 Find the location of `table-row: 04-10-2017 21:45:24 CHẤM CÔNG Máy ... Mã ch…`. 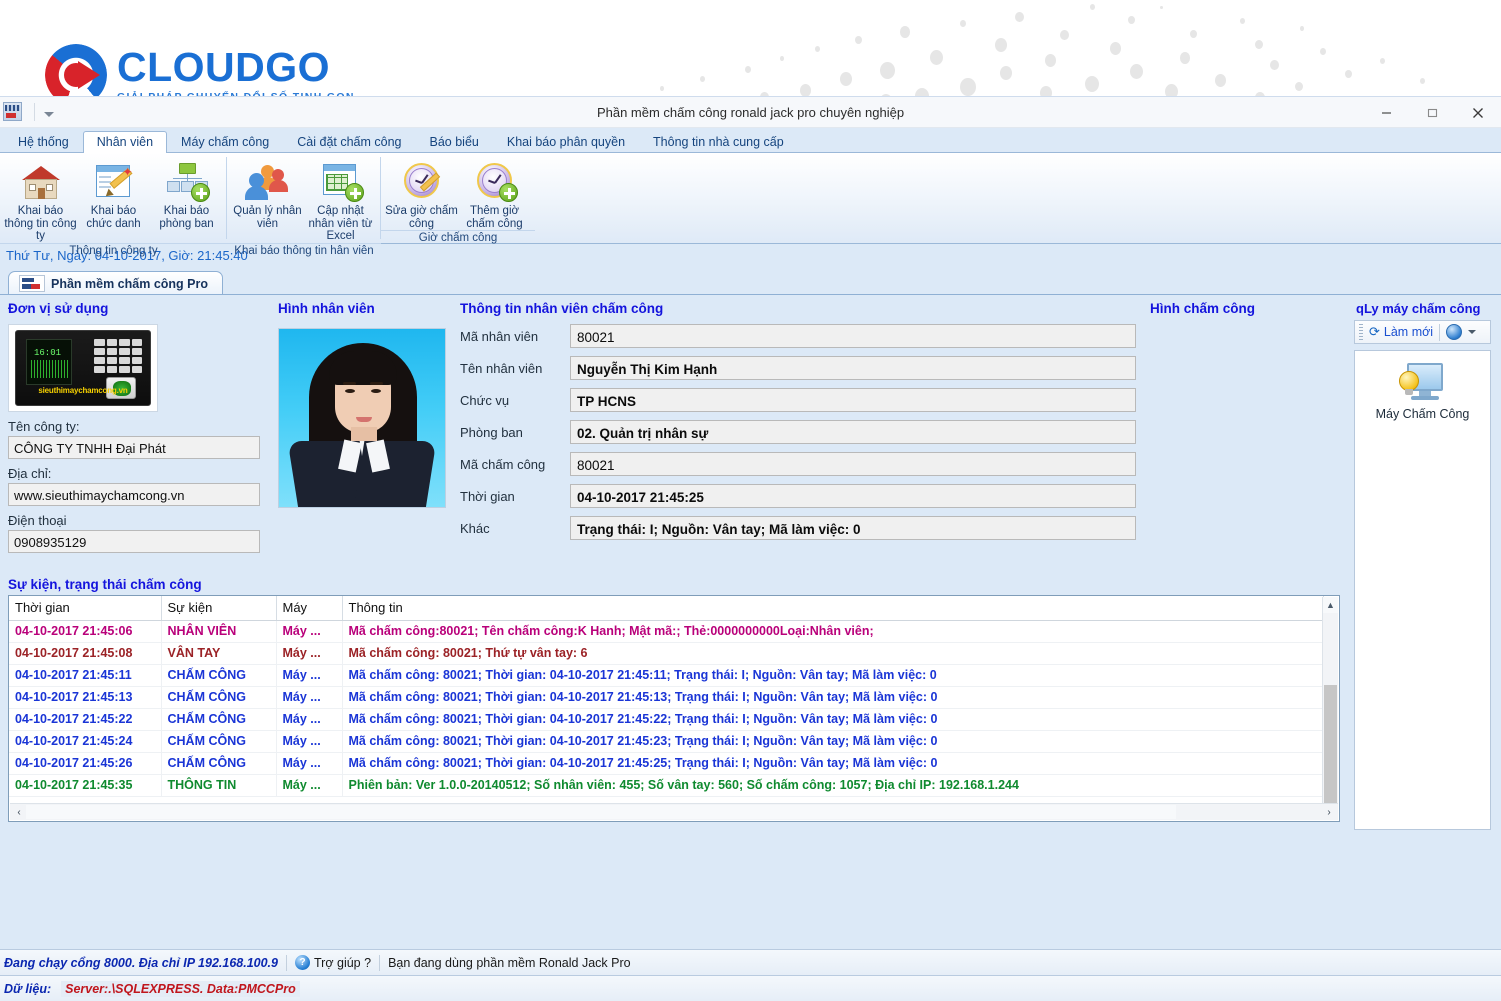

table-row: 04-10-2017 21:45:24 CHẤM CÔNG Máy ... Mã ch… is located at coordinates (666, 741).